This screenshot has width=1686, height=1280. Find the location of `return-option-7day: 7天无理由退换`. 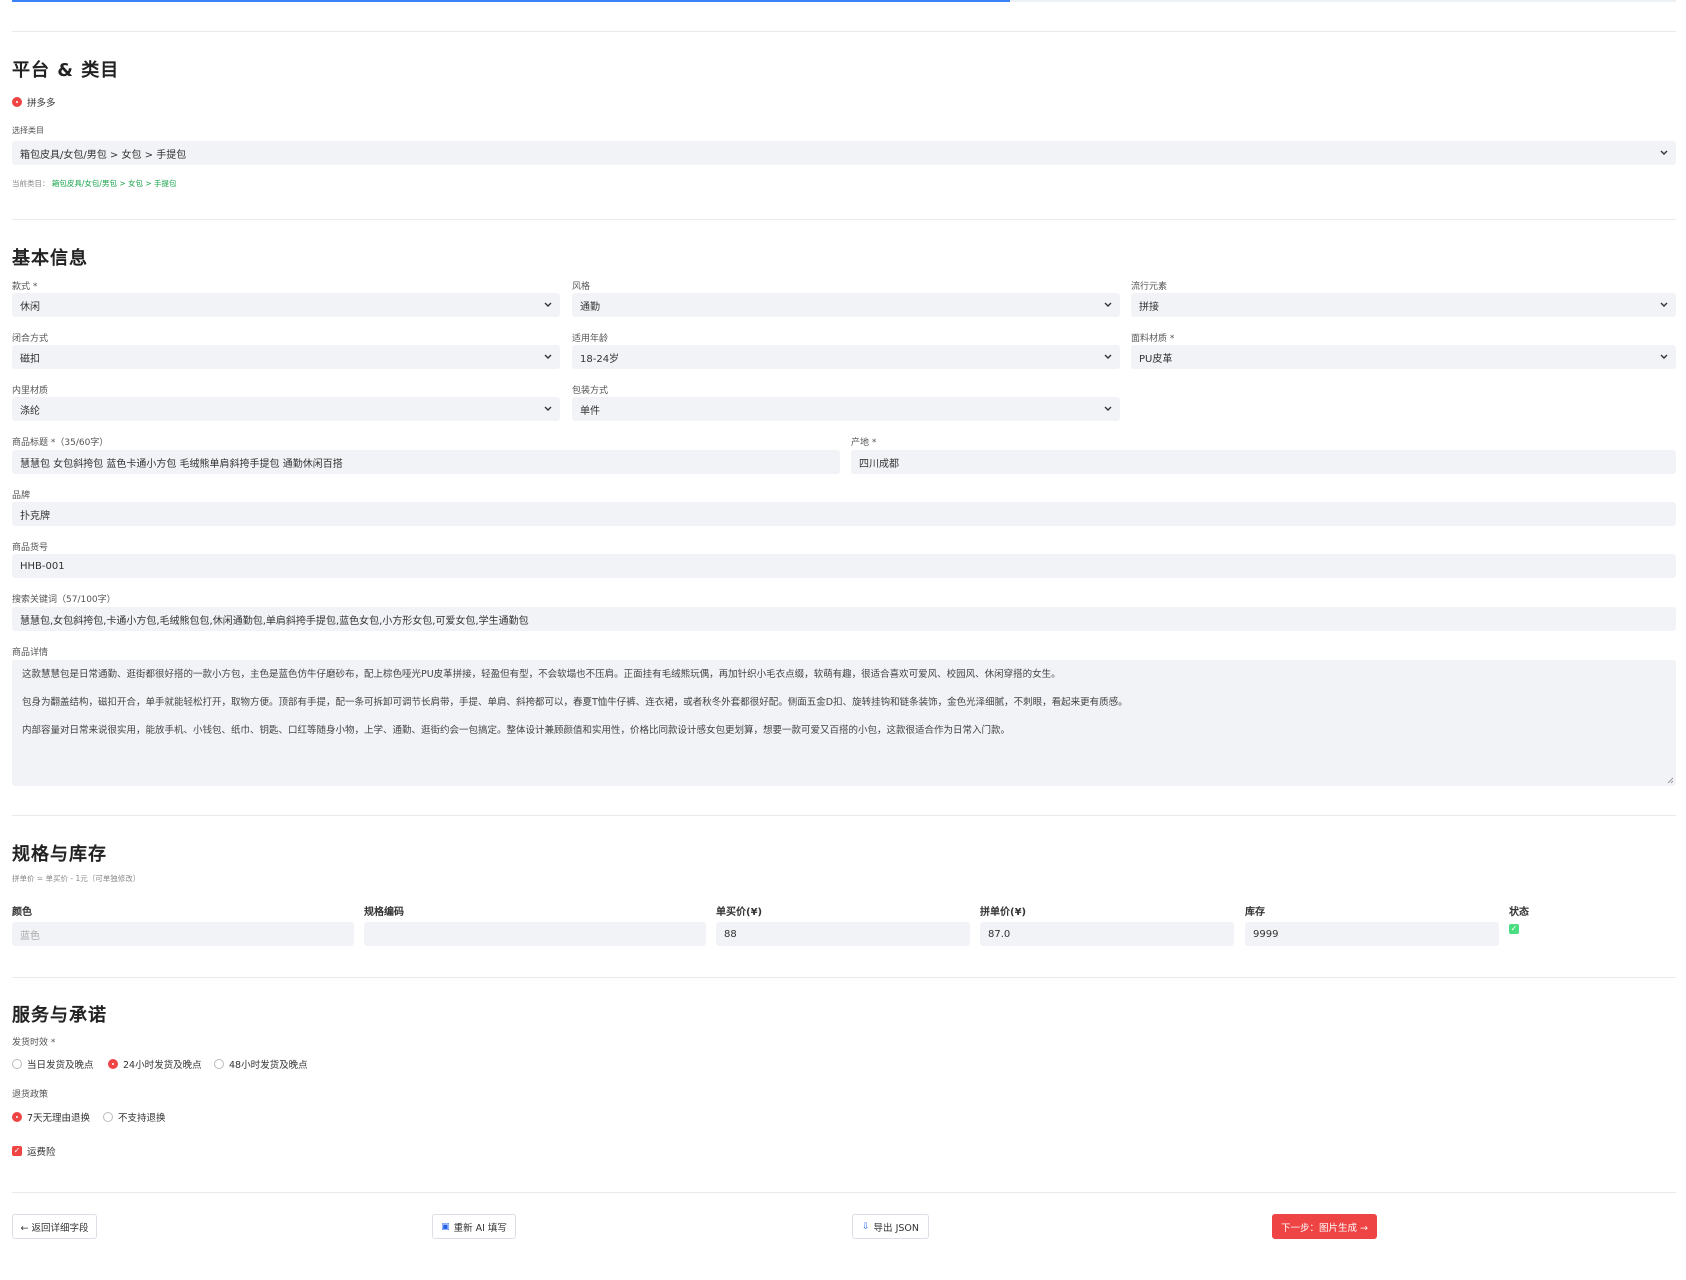

return-option-7day: 7天无理由退换 is located at coordinates (51, 1117).